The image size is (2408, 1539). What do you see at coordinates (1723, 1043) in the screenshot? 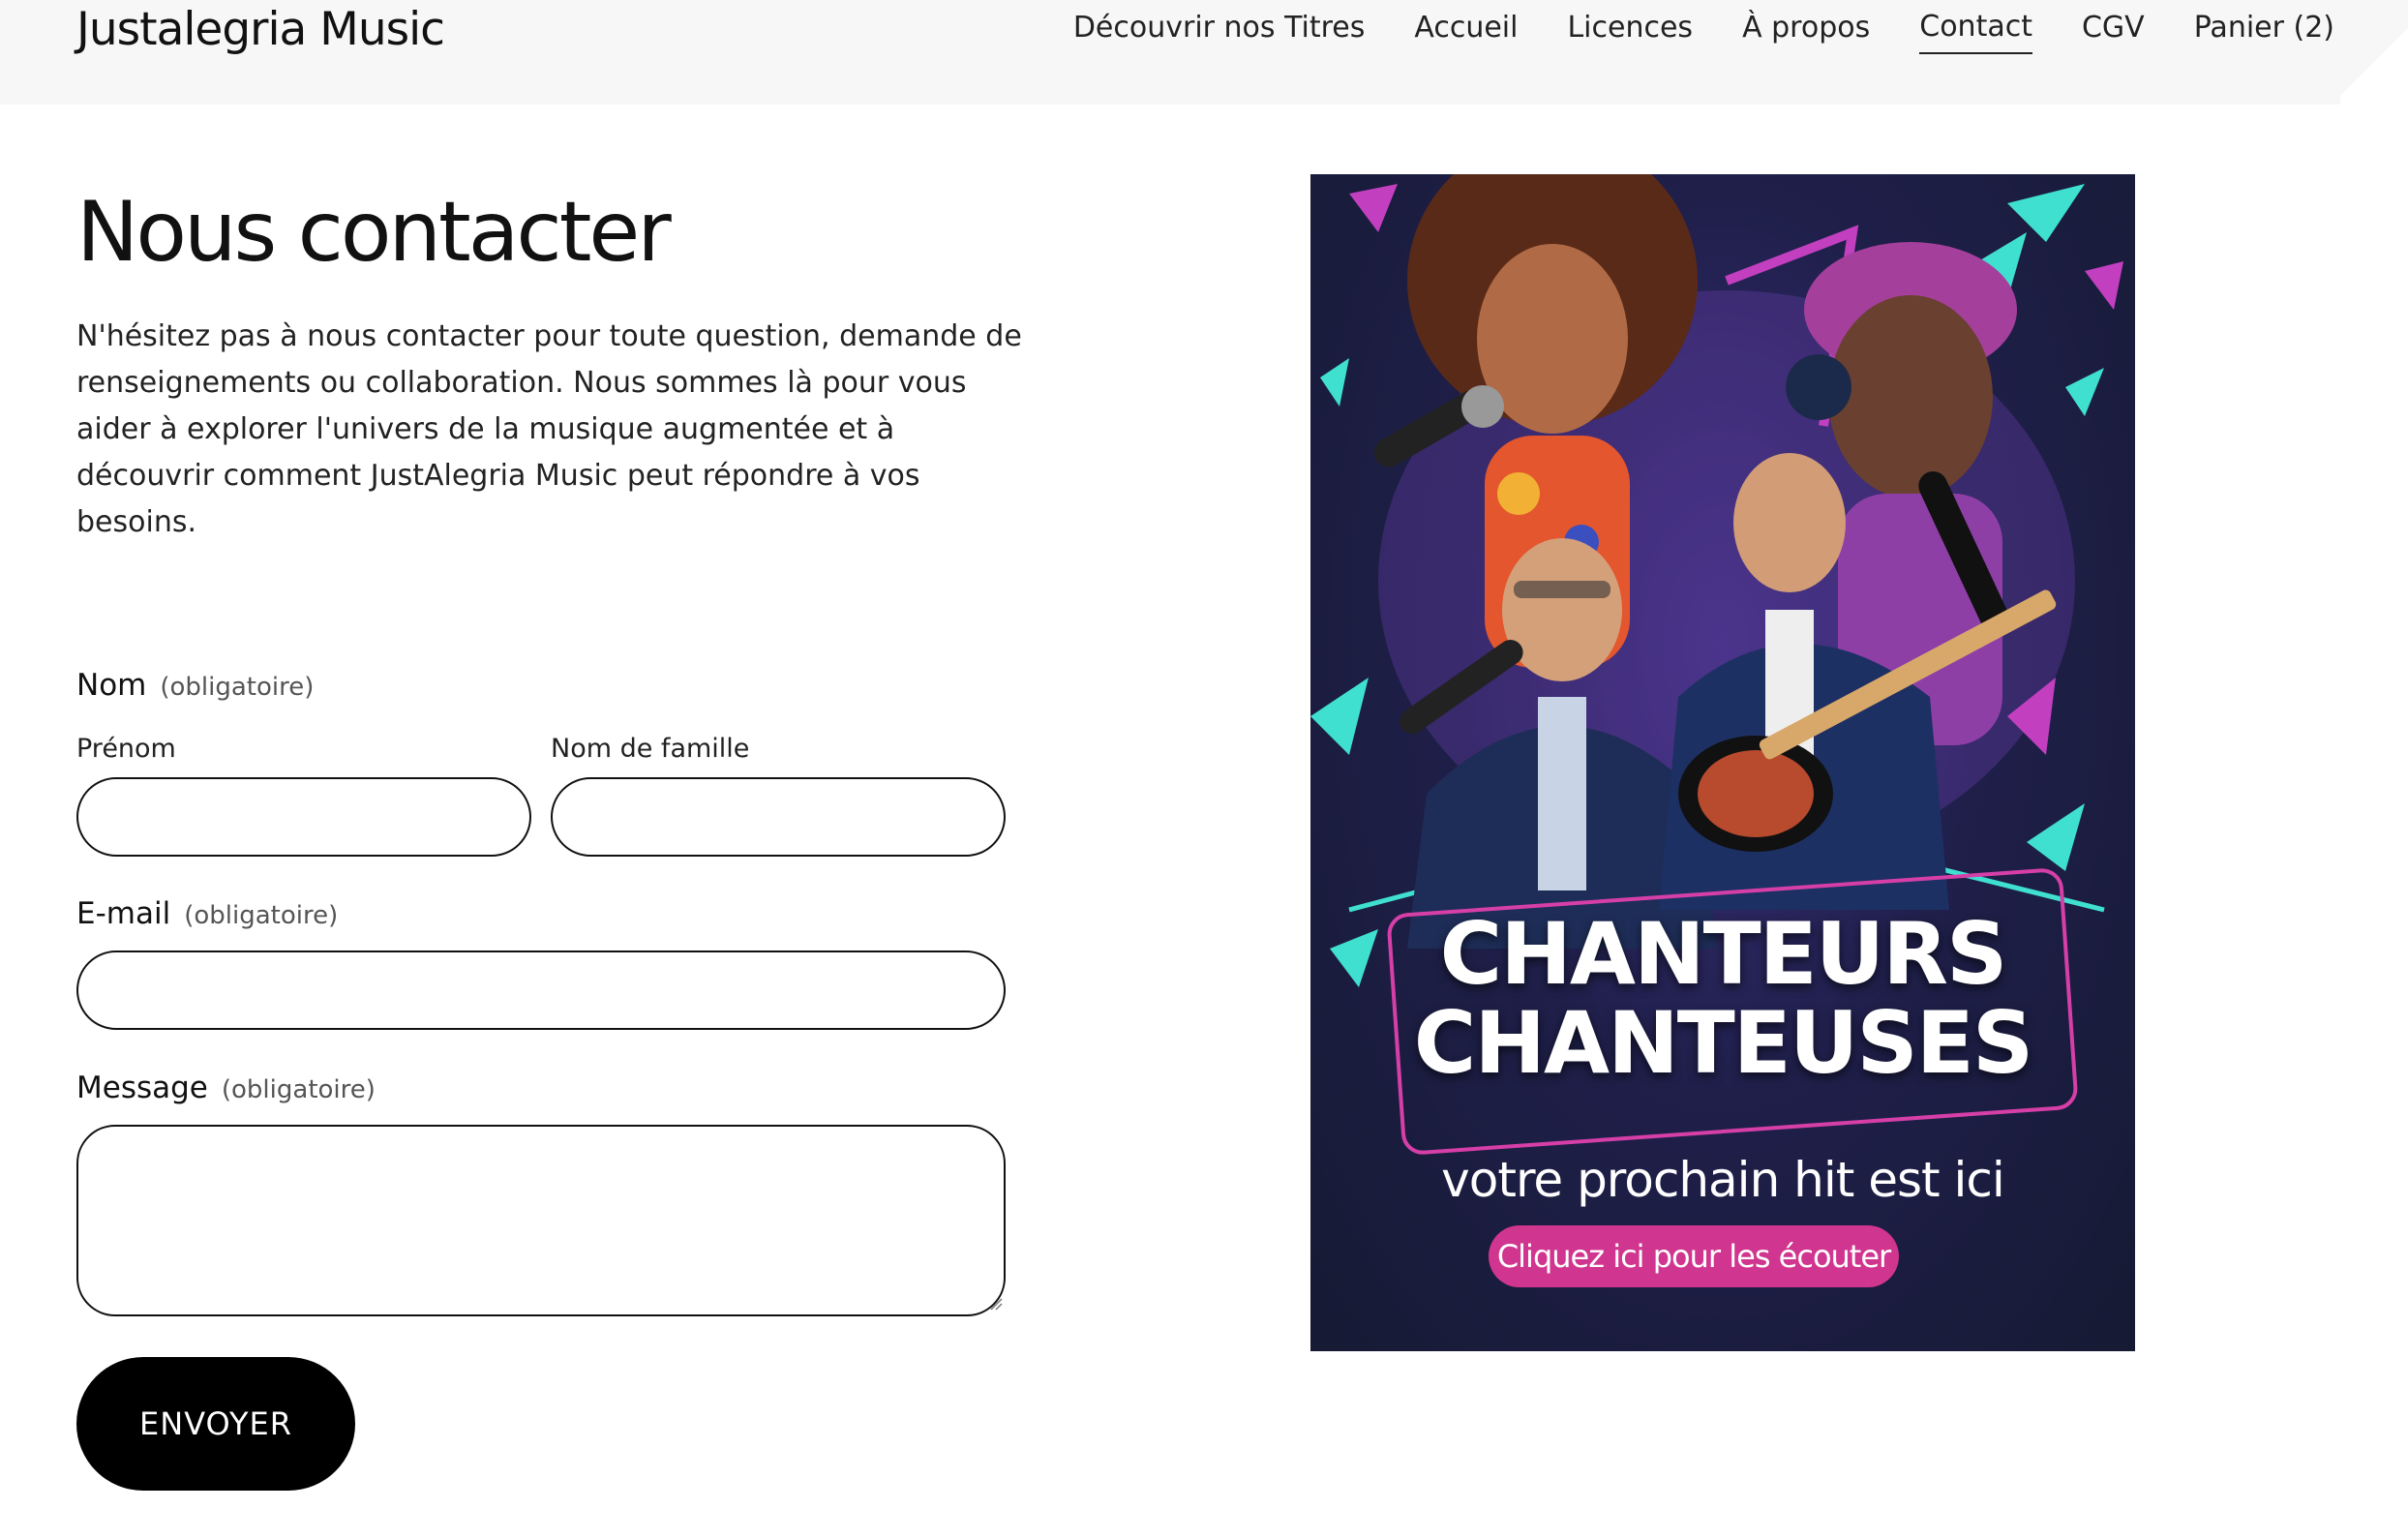
I see `poster-headline-2: CHANTEUSES` at bounding box center [1723, 1043].